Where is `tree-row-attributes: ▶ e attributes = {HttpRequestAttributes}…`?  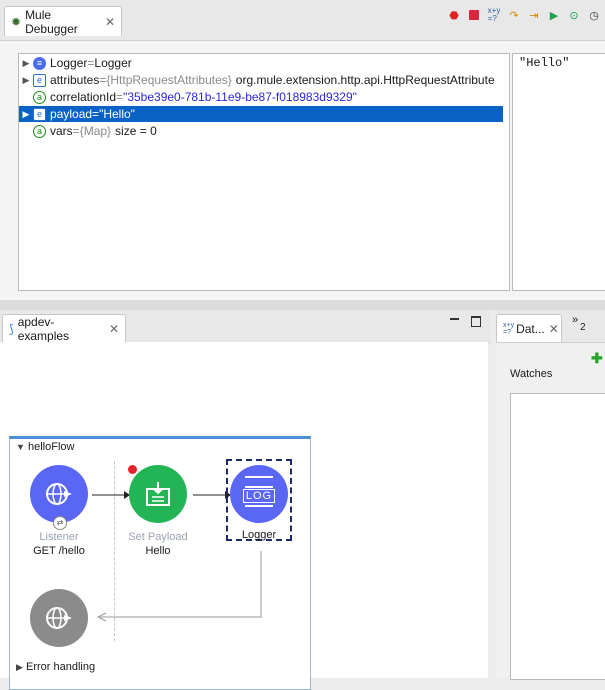
tree-row-attributes: ▶ e attributes = {HttpRequestAttributes}… is located at coordinates (261, 80).